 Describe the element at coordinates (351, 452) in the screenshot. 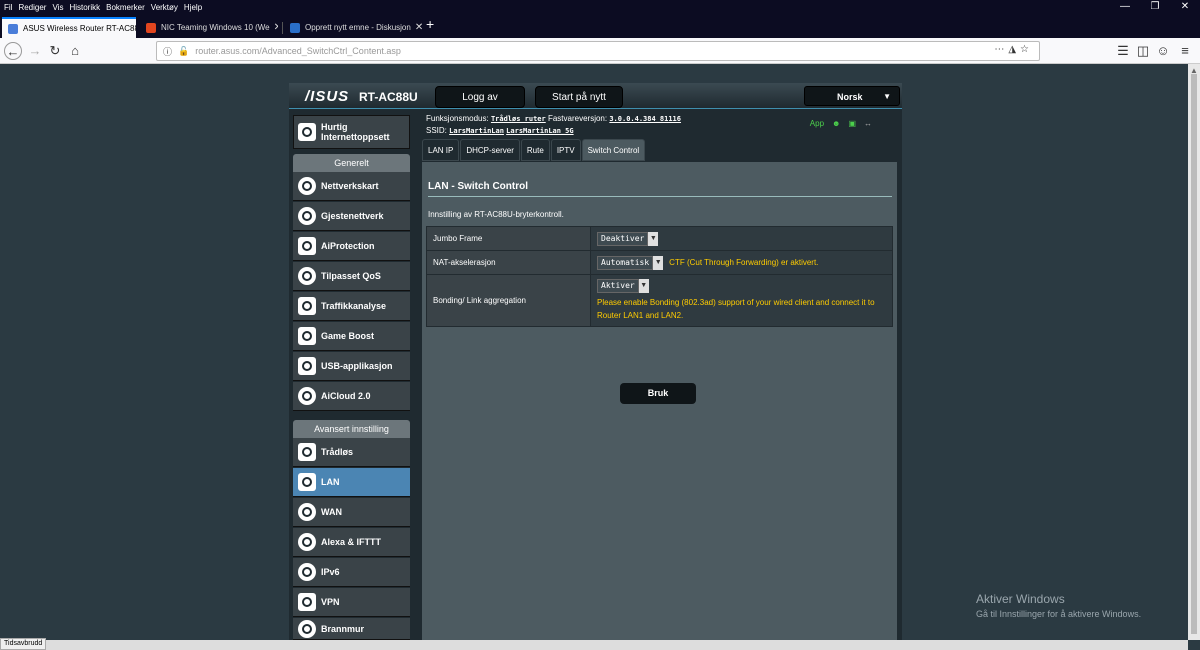

I see `sidebar-item-wireless: Trådløs` at that location.